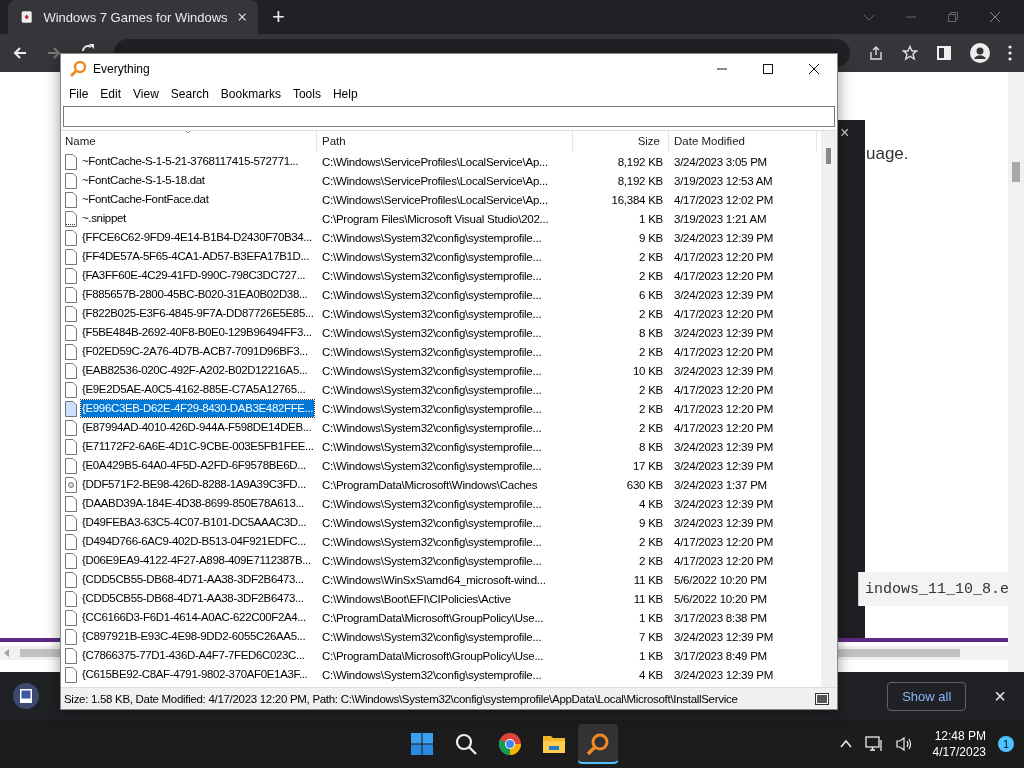 Image resolution: width=1024 pixels, height=768 pixels. I want to click on file-row: {FA3FF60E-4C29-41FD-990C-798C3DC727... C:\Windows\System32\config\systemprofile... 2 KB 4/17/2023 12:20 PM, so click(441, 275).